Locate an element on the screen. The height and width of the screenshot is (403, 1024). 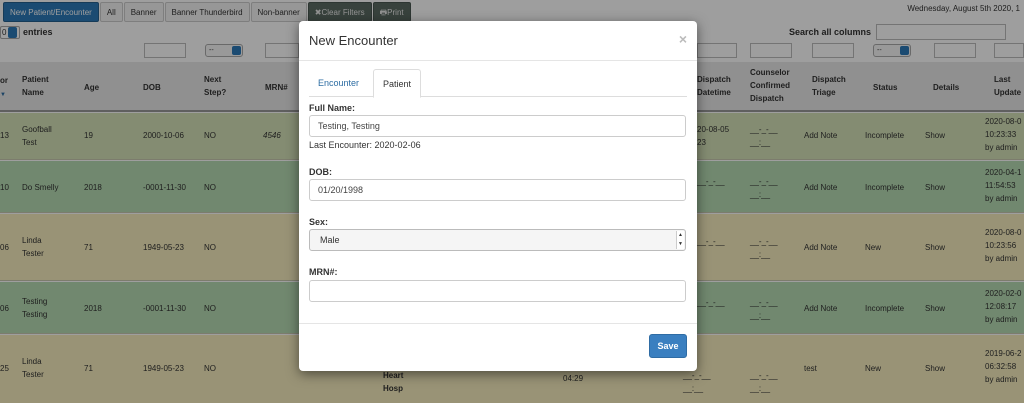
full-name-input: Testing, Testing is located at coordinates (497, 126).